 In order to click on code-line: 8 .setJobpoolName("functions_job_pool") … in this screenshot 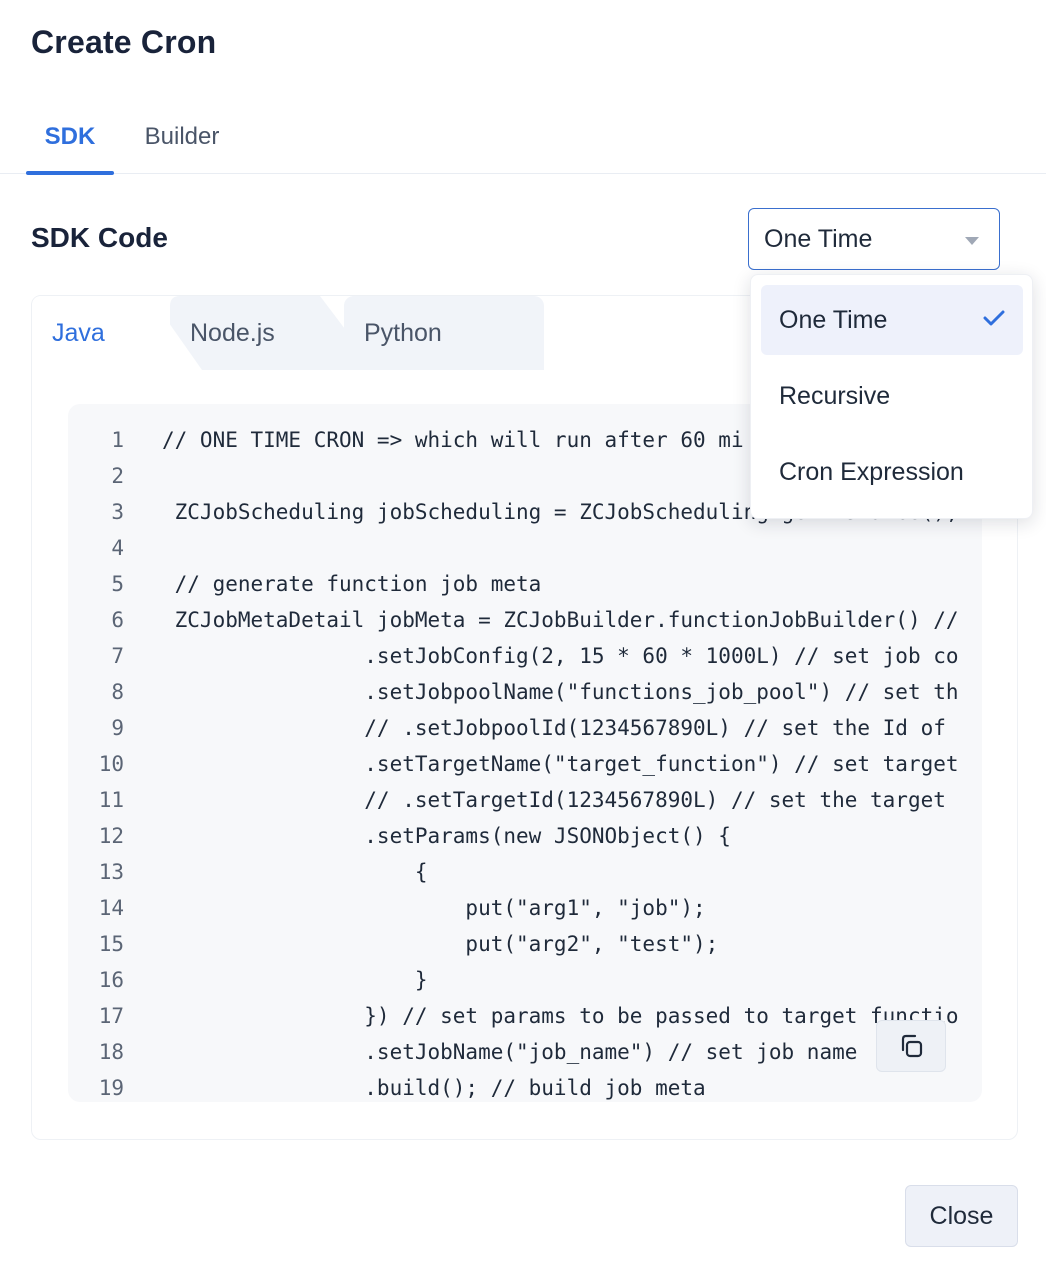, I will do `click(535, 692)`.